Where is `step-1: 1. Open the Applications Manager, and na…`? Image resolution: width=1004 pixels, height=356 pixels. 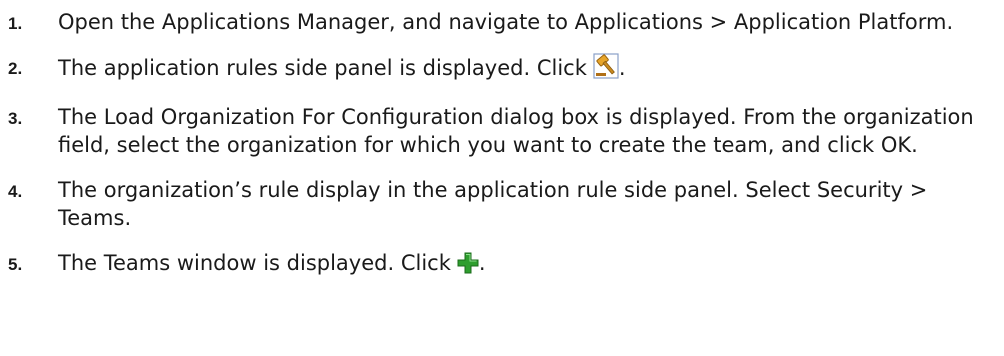 step-1: 1. Open the Applications Manager, and na… is located at coordinates (502, 22).